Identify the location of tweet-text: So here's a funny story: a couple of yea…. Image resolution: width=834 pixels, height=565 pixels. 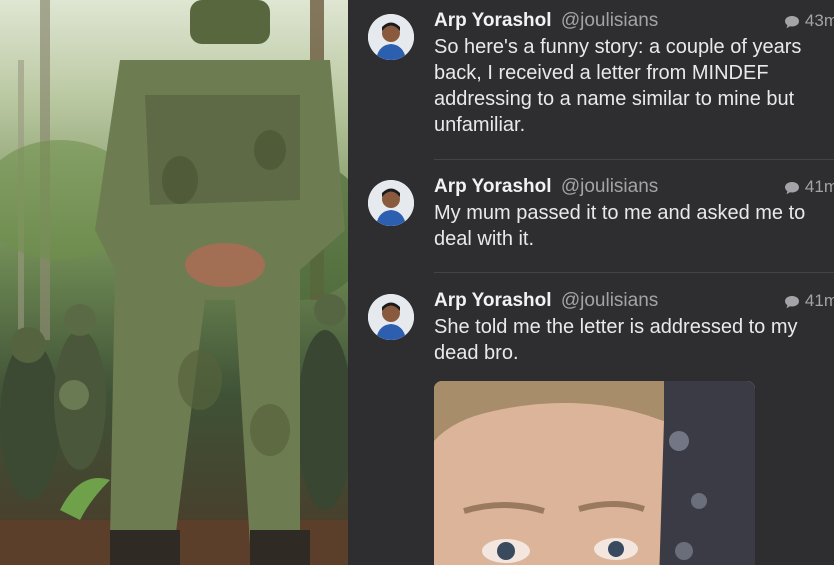
(618, 86).